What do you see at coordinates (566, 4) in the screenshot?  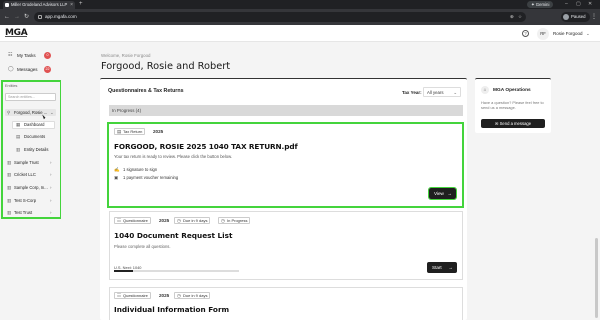 I see `minimize-button: –` at bounding box center [566, 4].